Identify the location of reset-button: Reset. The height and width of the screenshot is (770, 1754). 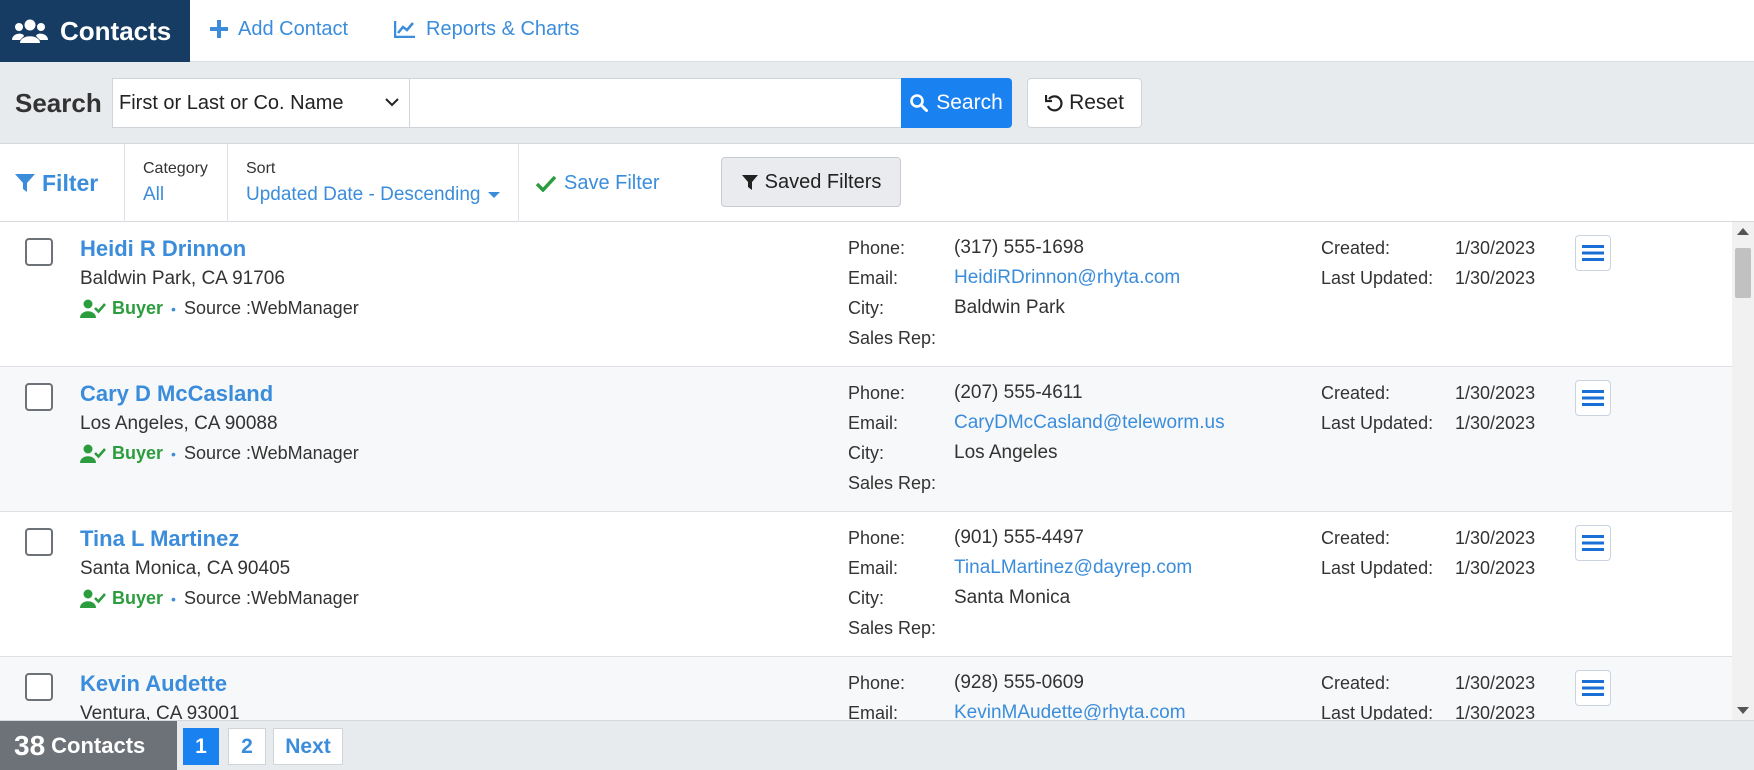
(1084, 103).